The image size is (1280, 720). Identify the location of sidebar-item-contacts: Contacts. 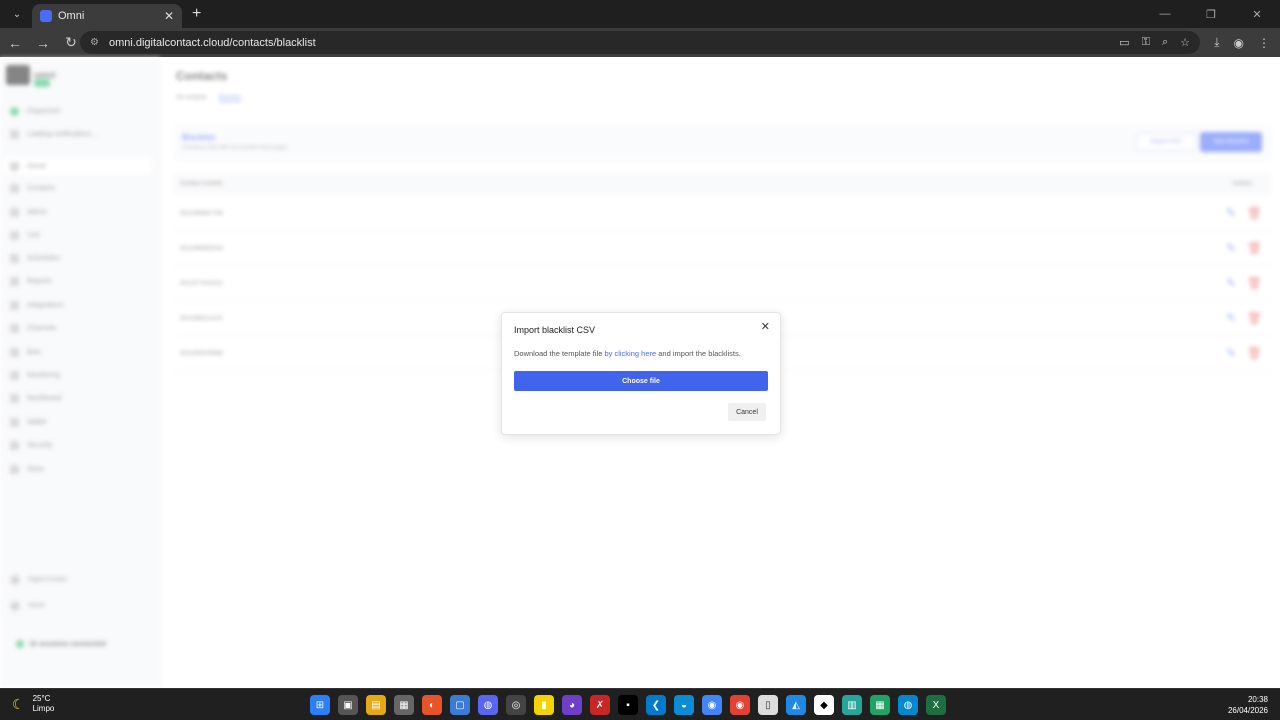
(32, 188).